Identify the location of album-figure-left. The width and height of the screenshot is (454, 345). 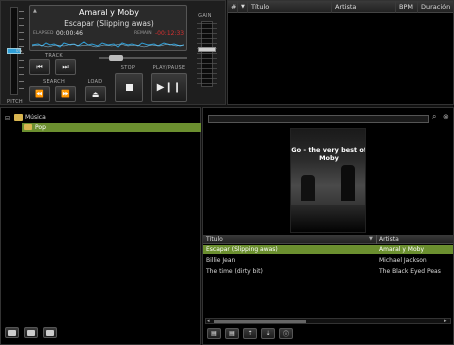
(308, 188).